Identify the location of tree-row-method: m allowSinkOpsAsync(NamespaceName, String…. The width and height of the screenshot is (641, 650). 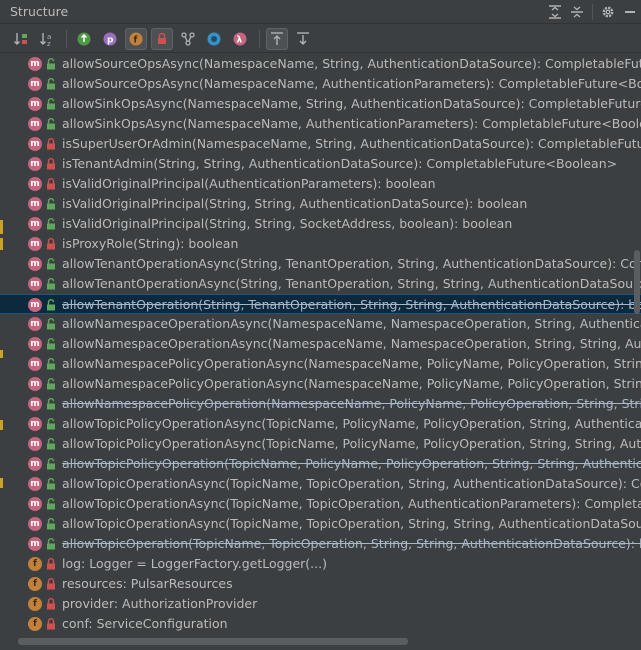
(320, 104).